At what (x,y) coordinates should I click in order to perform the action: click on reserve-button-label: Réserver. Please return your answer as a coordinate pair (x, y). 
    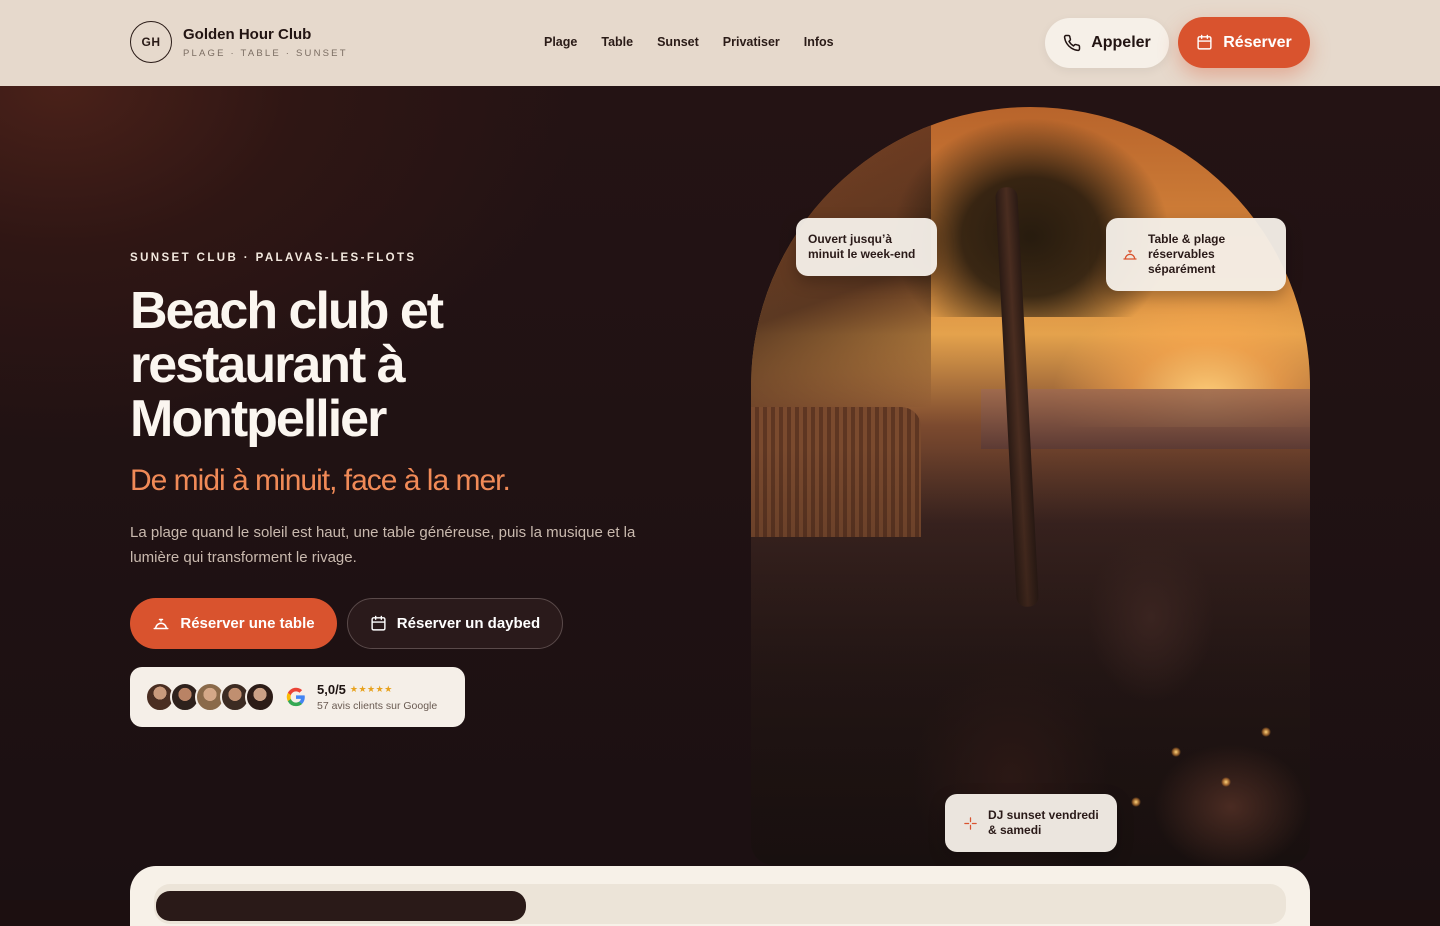
    Looking at the image, I should click on (1257, 42).